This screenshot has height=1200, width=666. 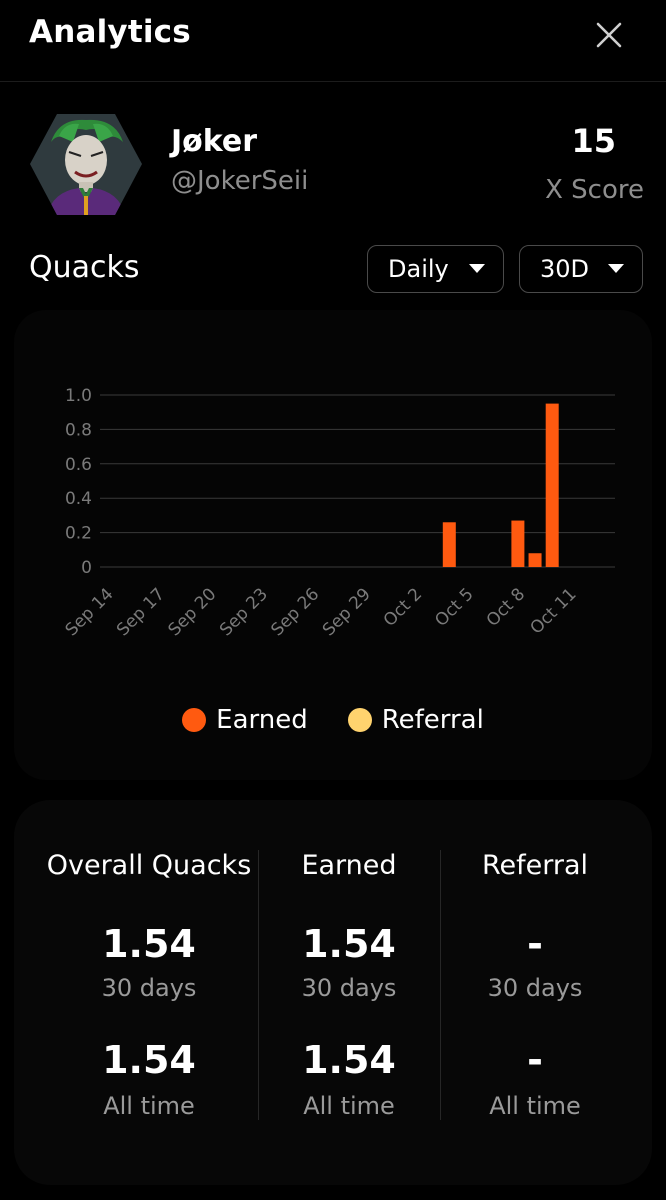 I want to click on stat-overall-30d-value: 1.54, so click(x=149, y=944).